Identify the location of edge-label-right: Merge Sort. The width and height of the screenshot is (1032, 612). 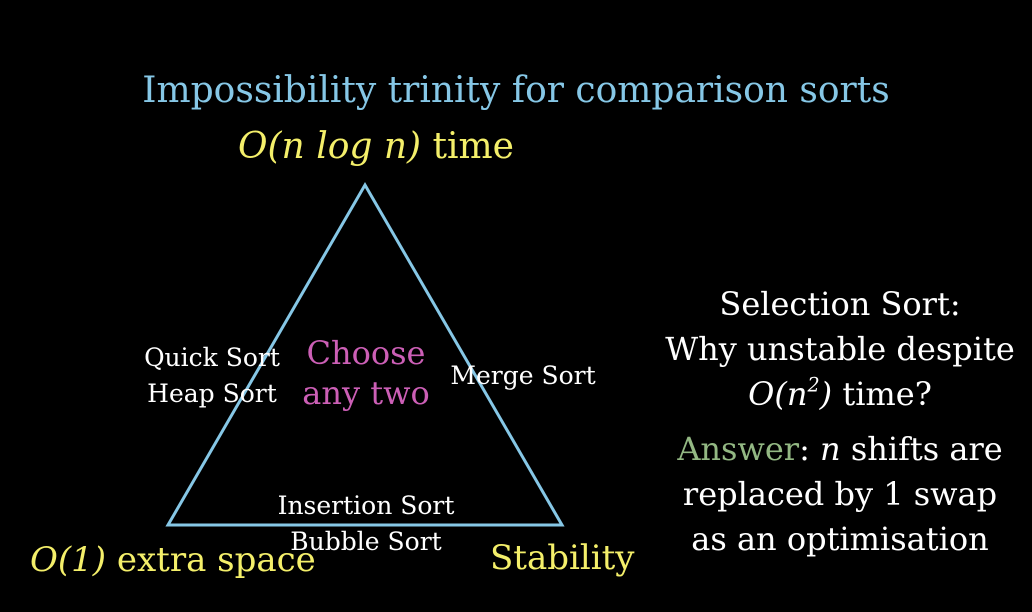
(523, 376).